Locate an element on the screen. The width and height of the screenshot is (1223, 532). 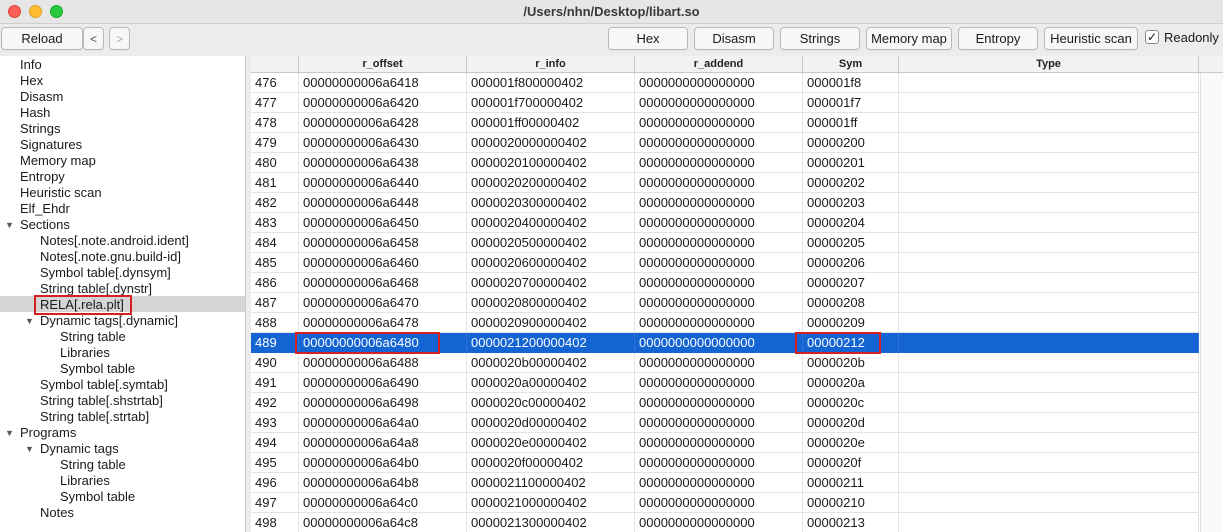
r-offset-cell: 00000000006a6468 is located at coordinates (383, 283).